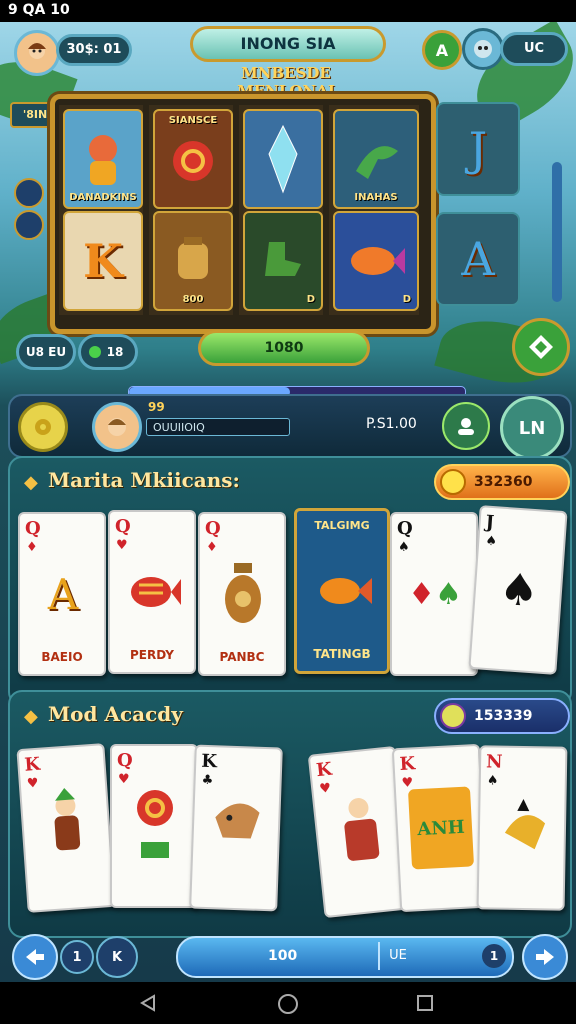  What do you see at coordinates (95, 352) in the screenshot?
I see `green-dot-icon` at bounding box center [95, 352].